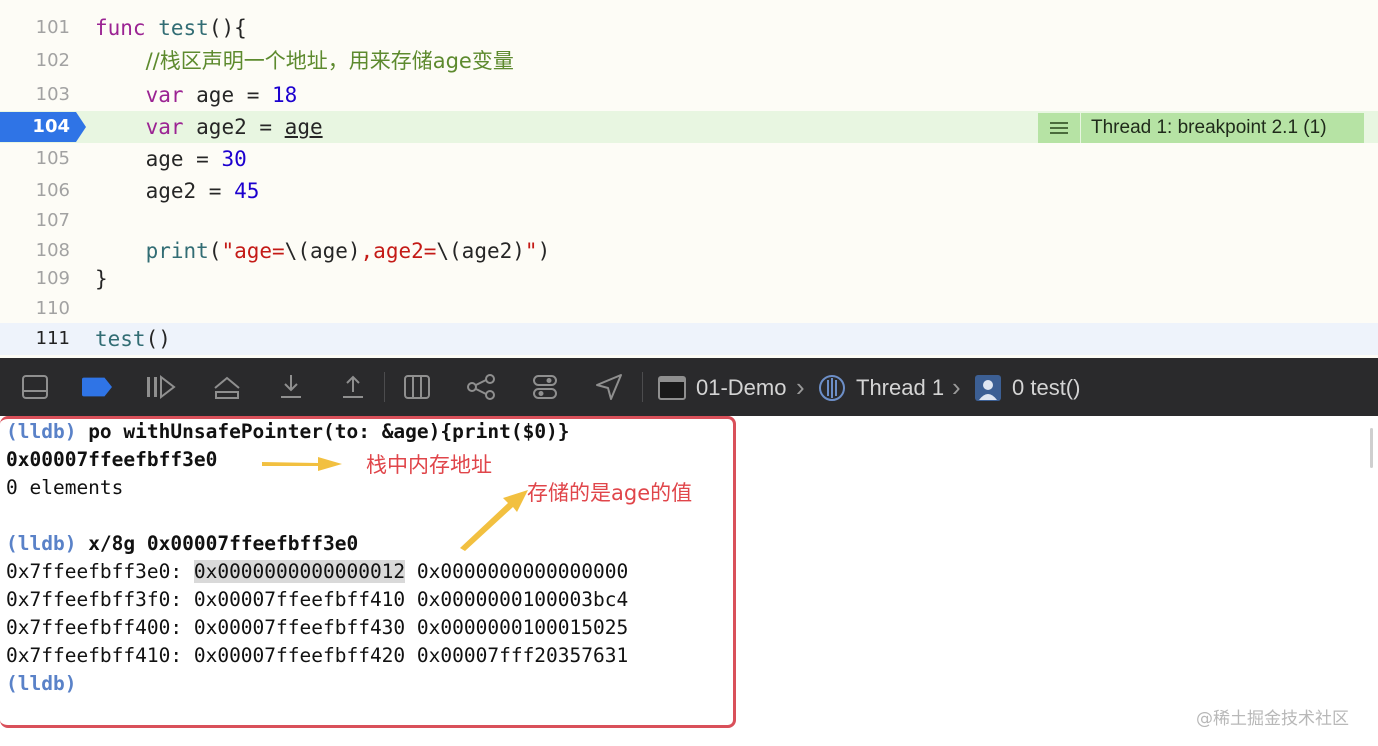  What do you see at coordinates (51, 126) in the screenshot?
I see `breakpoint-line-number: 104` at bounding box center [51, 126].